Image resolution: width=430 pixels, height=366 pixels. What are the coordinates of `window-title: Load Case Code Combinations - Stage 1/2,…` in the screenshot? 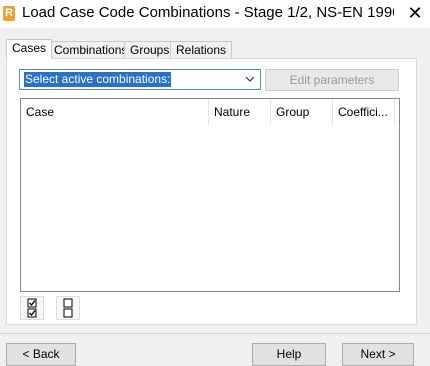 It's located at (208, 12).